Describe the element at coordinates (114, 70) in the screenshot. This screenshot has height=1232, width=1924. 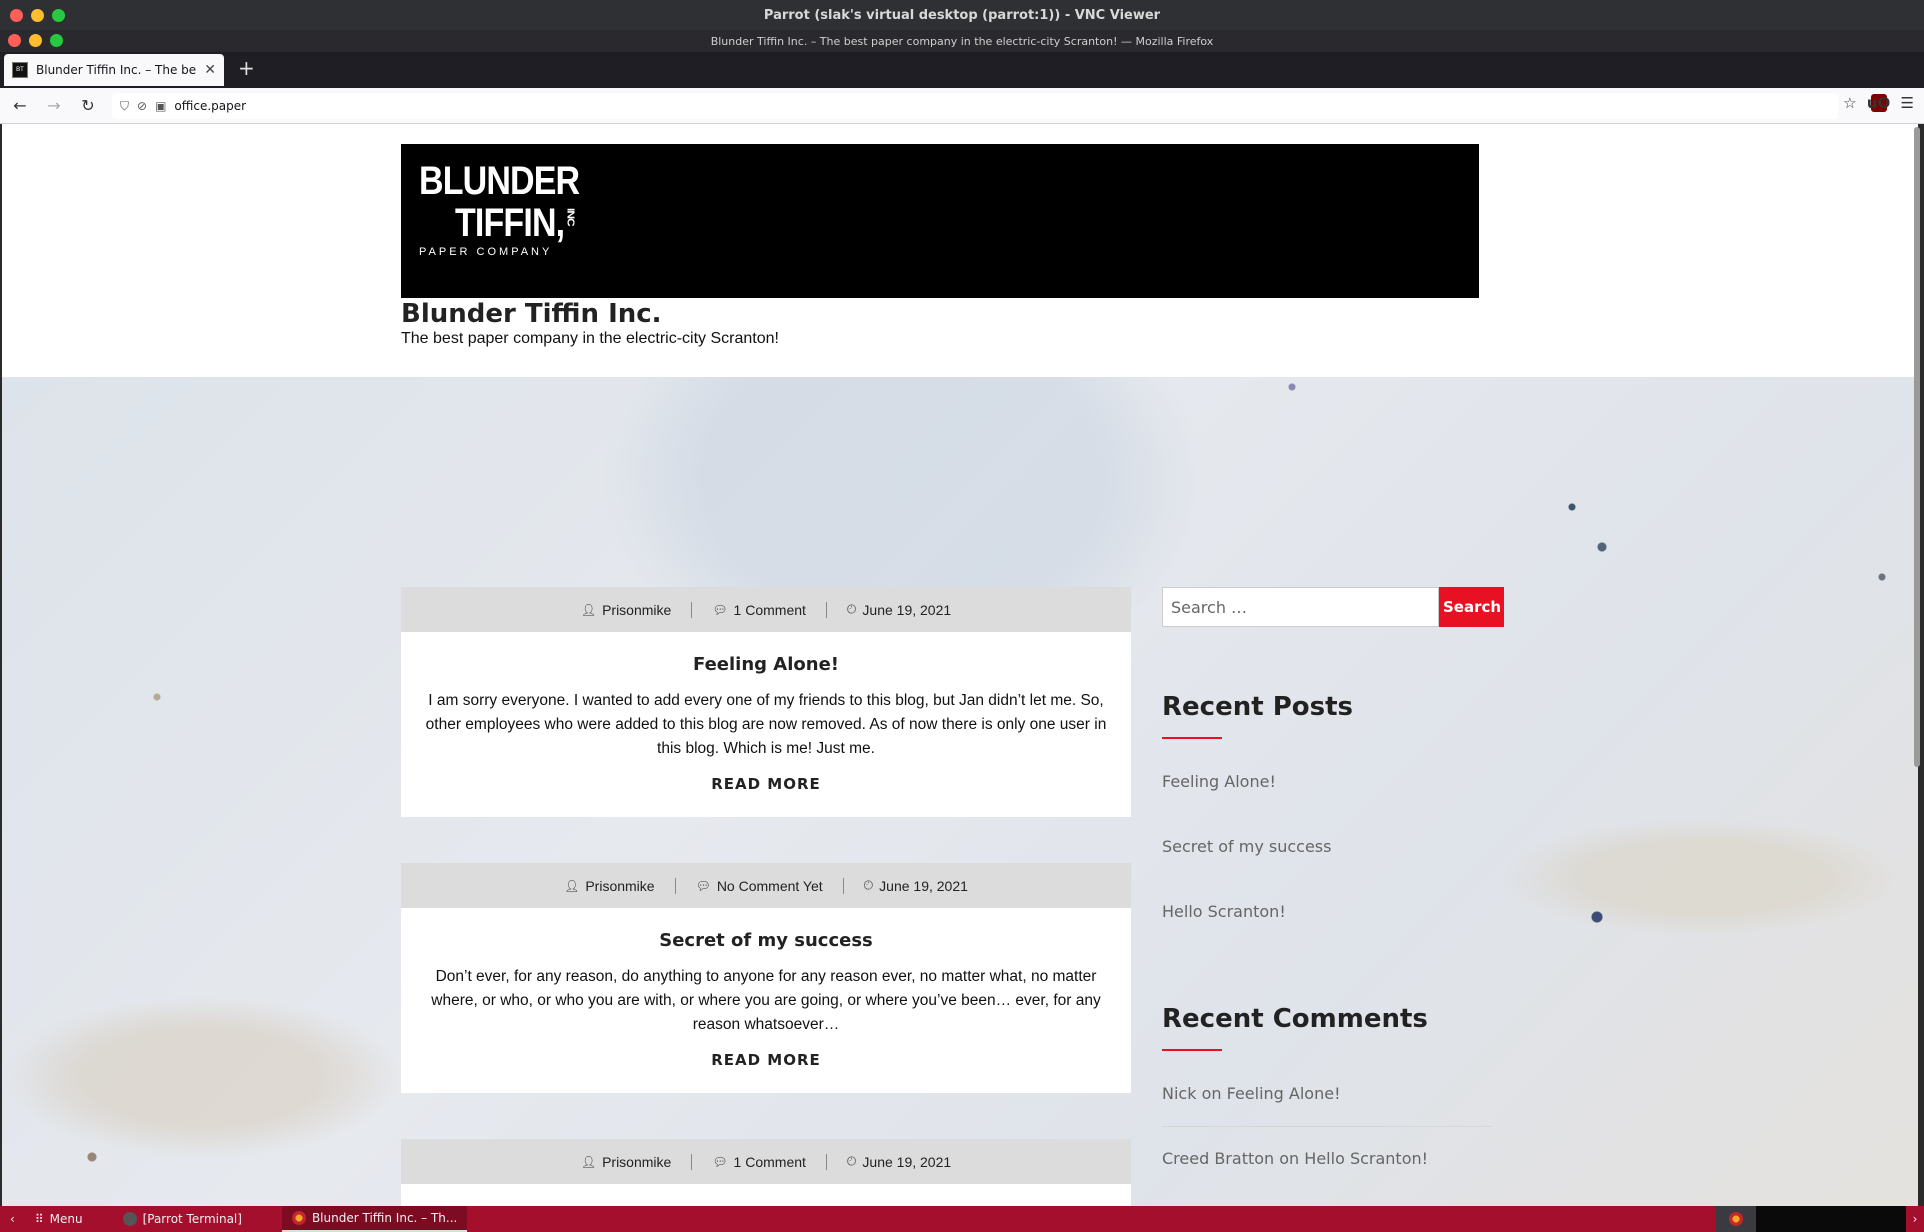
I see `browser-tab: BT Blunder Tiffin Inc. – The best pap ✕` at that location.